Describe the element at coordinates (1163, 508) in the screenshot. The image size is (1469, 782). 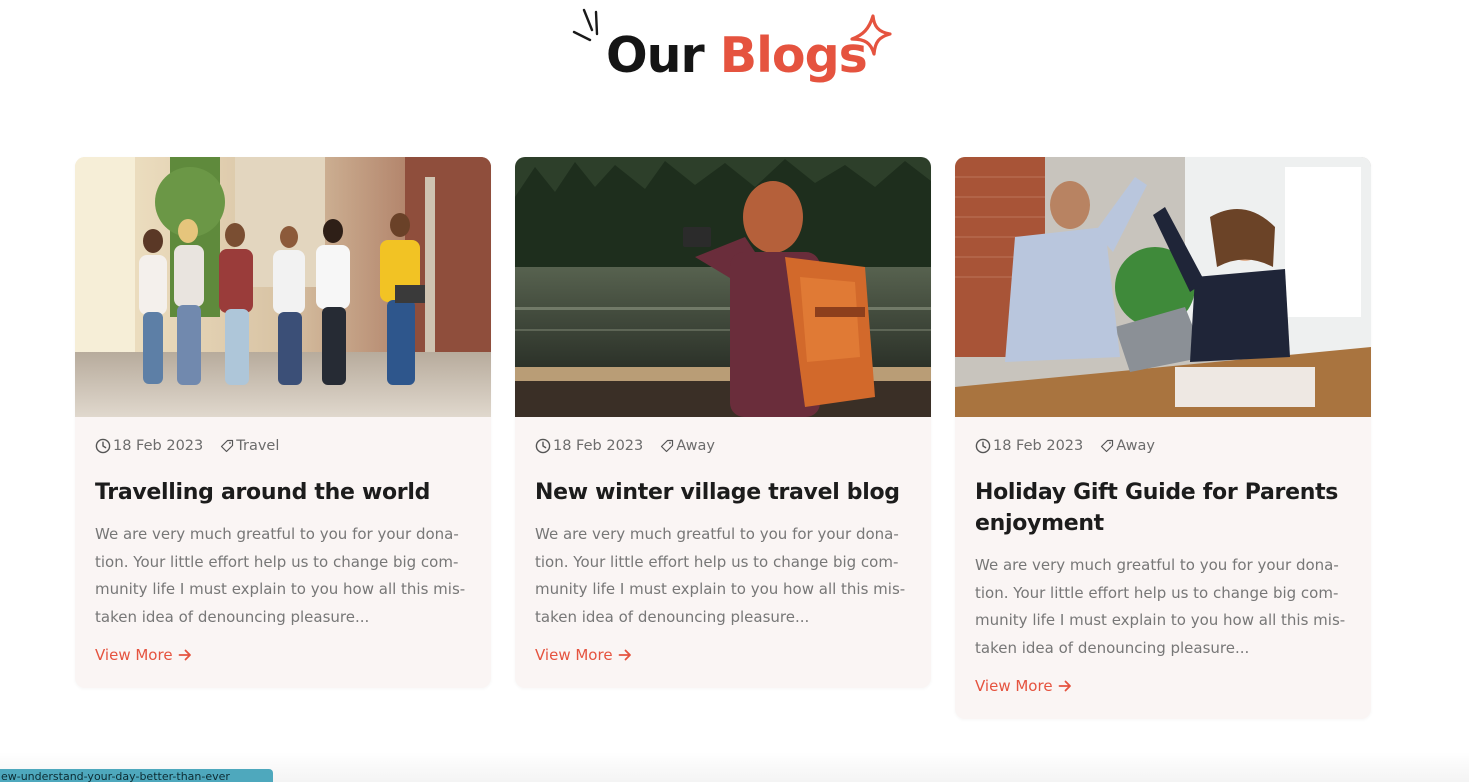
I see `blog-card-title: Holiday Gift Guide for Parents enjoyment` at that location.